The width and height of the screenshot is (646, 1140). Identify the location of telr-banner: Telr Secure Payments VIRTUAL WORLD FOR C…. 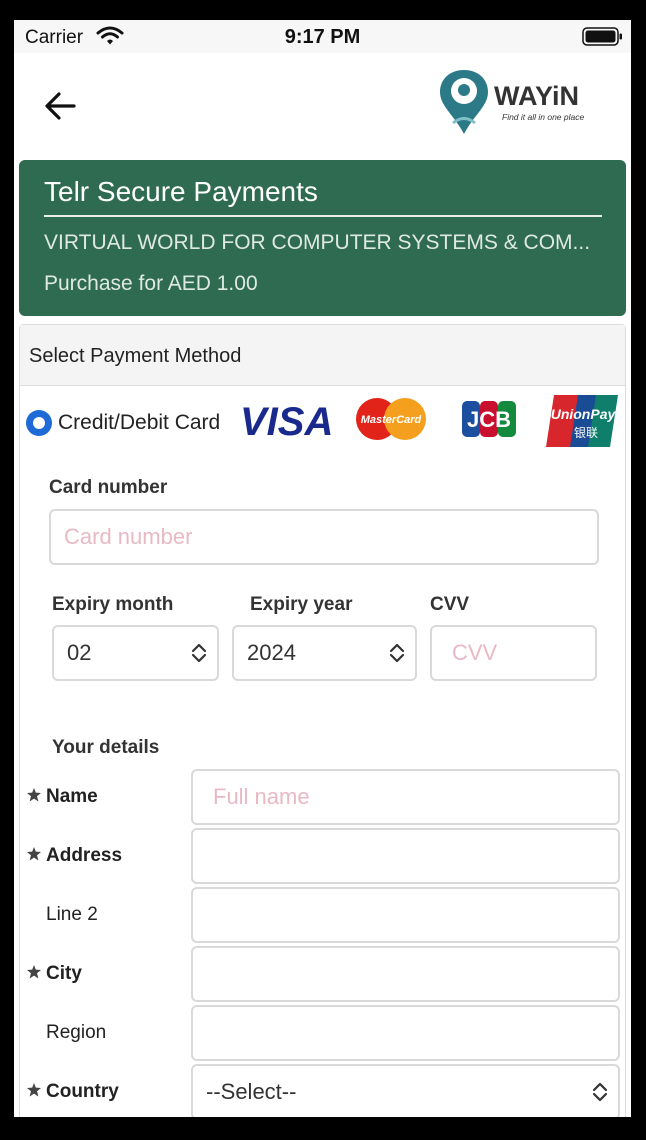
(322, 238).